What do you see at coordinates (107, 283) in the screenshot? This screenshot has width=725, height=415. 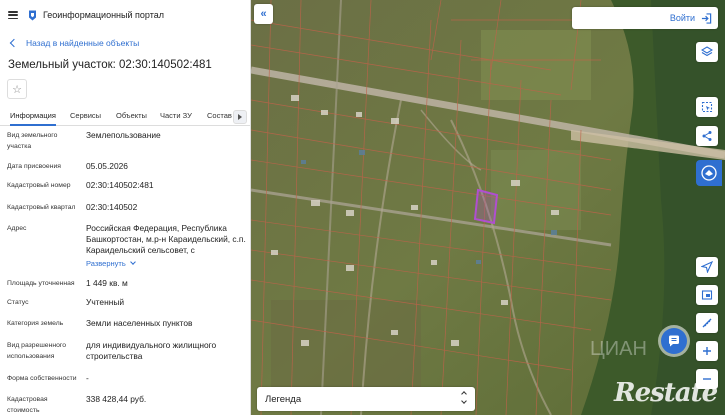 I see `field-value: 1 449 кв. м` at bounding box center [107, 283].